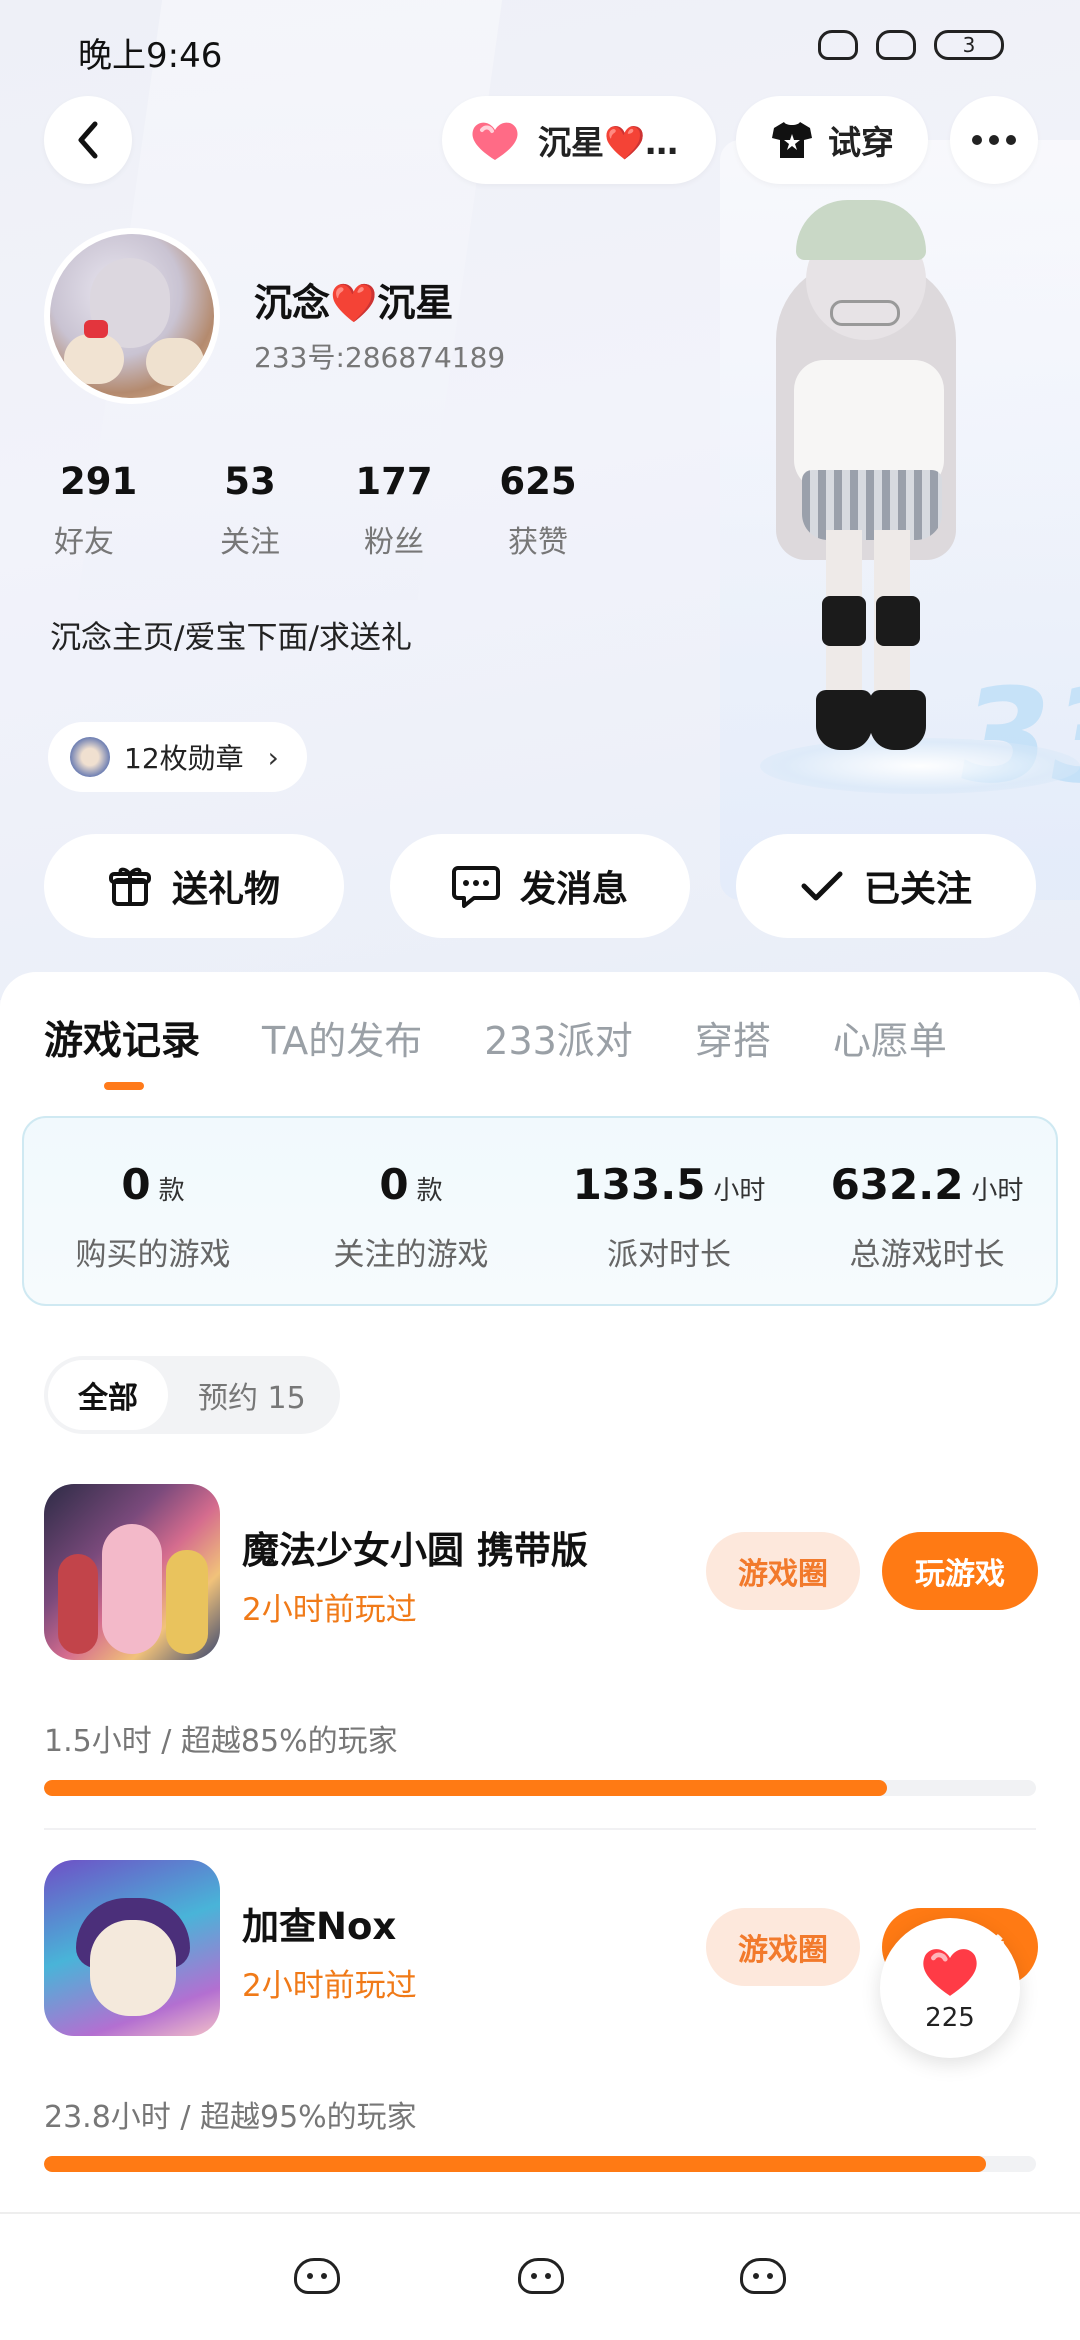  I want to click on try-on-button: 试穿, so click(832, 140).